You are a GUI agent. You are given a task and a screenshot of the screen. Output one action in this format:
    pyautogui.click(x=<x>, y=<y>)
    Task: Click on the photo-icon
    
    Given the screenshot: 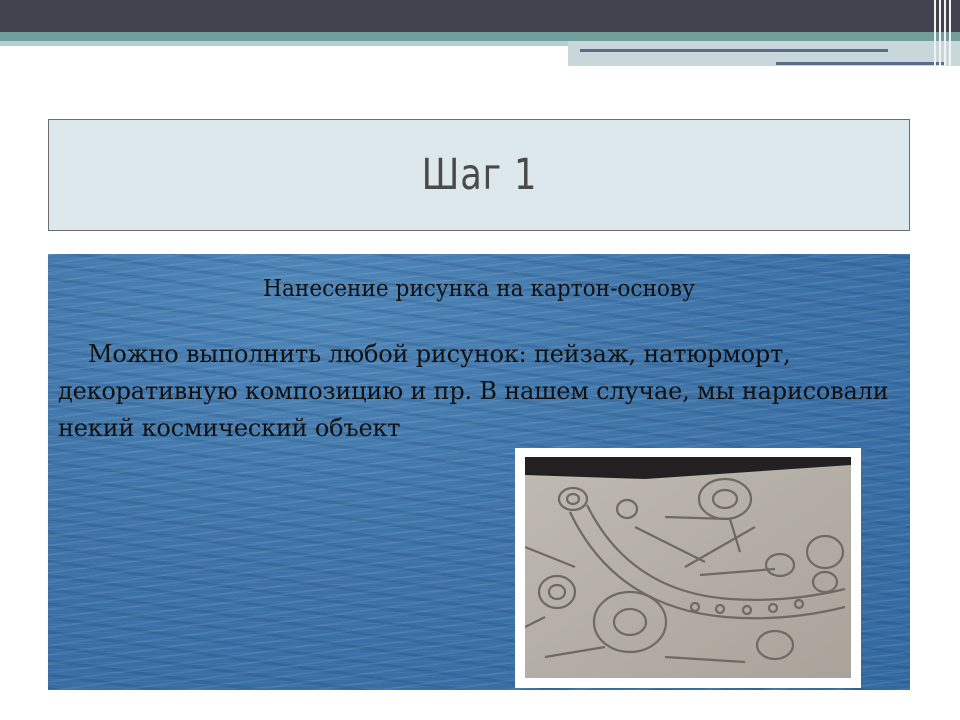 What is the action you would take?
    pyautogui.click(x=688, y=567)
    